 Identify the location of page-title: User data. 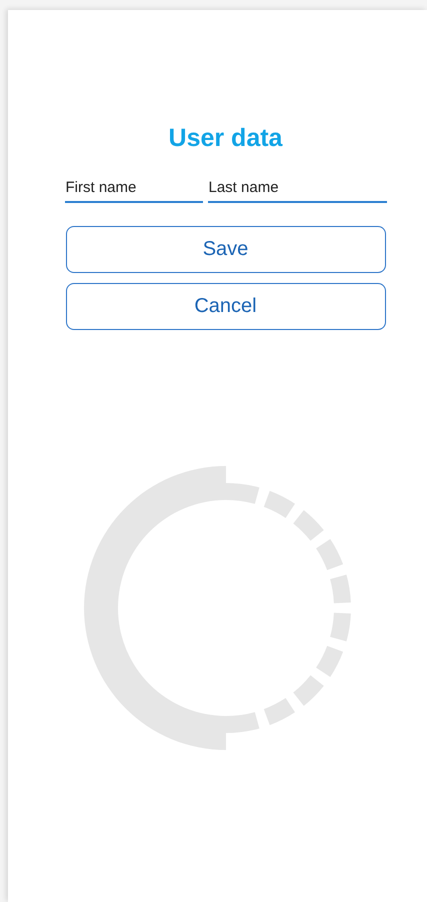
(225, 138).